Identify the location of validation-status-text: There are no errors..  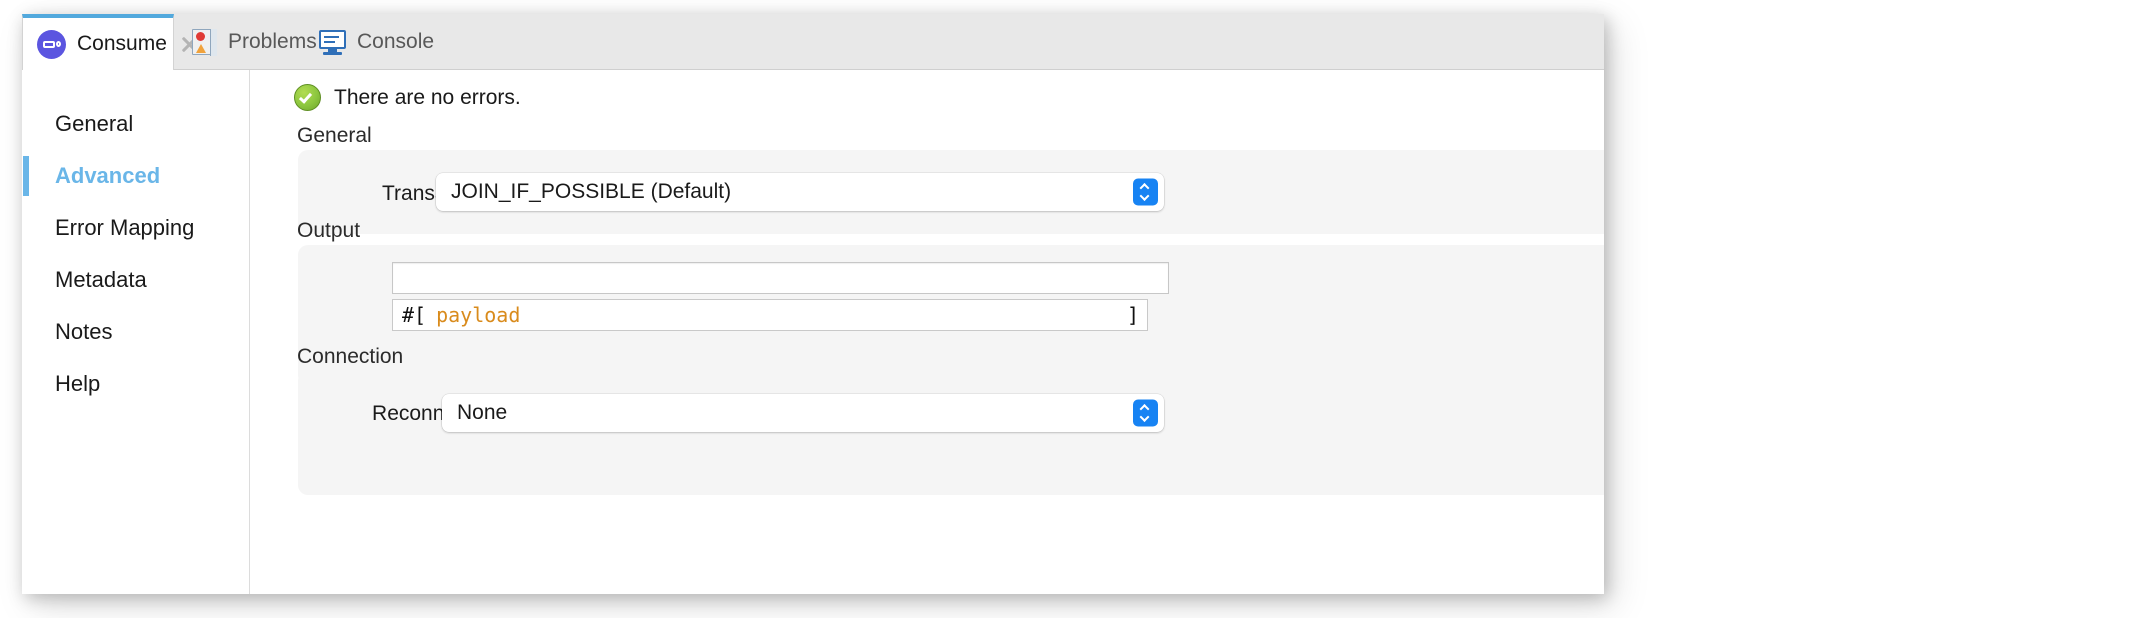
(427, 97).